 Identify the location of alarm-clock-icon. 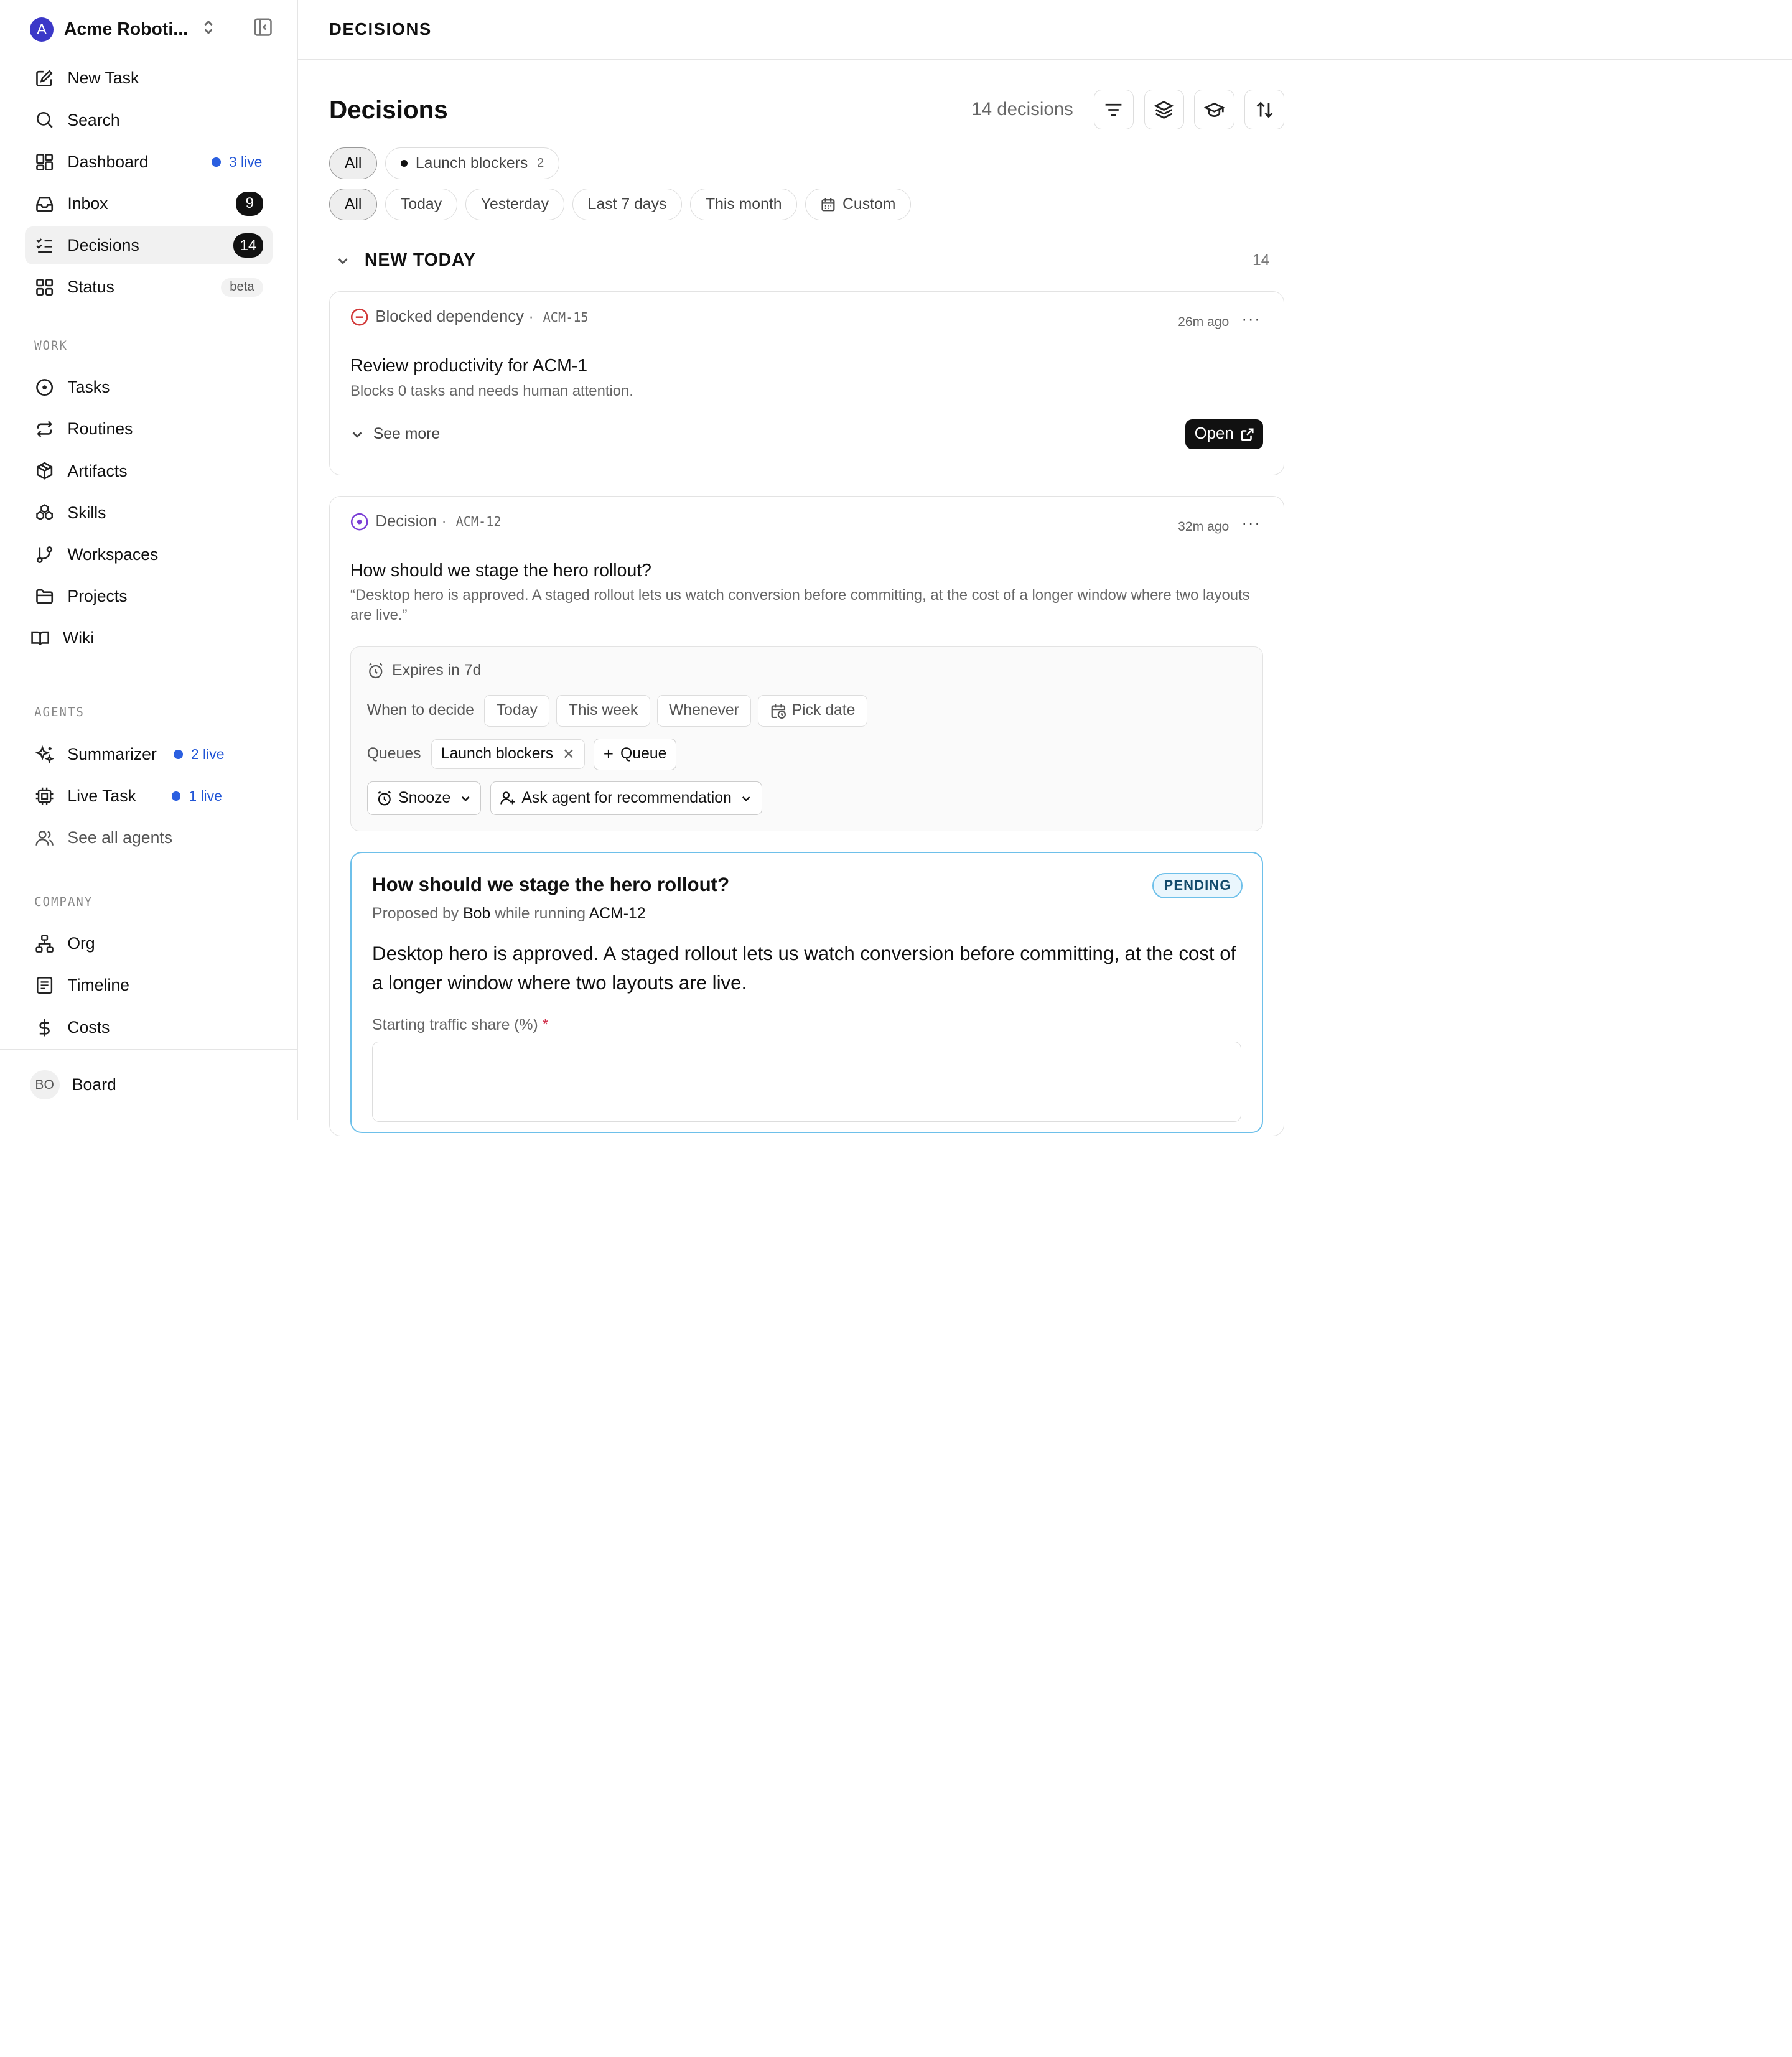
(384, 798).